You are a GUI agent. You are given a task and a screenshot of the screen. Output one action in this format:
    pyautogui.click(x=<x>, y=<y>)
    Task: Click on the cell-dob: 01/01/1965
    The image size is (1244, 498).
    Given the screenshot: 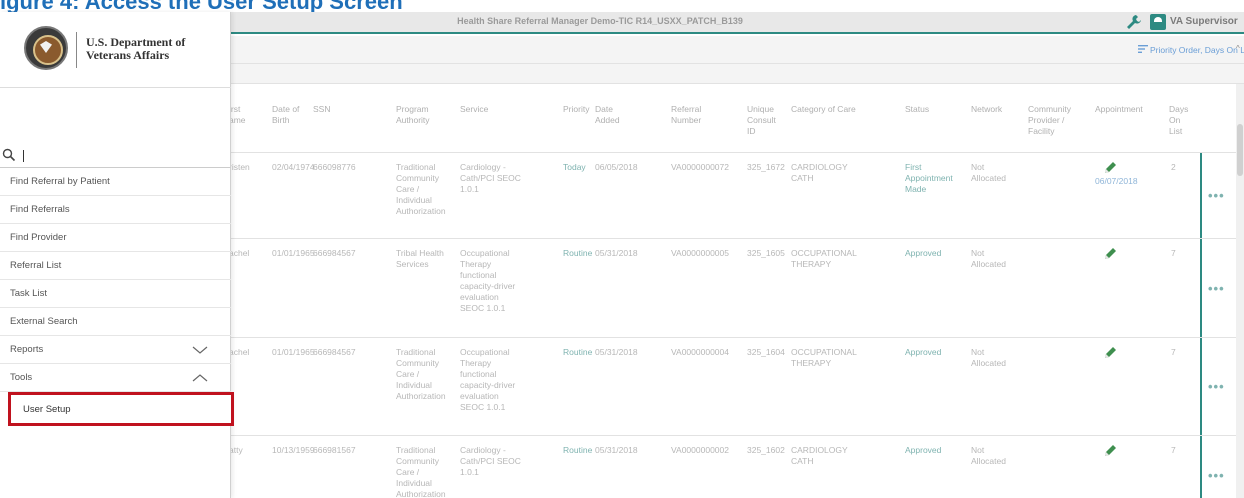 What is the action you would take?
    pyautogui.click(x=293, y=253)
    